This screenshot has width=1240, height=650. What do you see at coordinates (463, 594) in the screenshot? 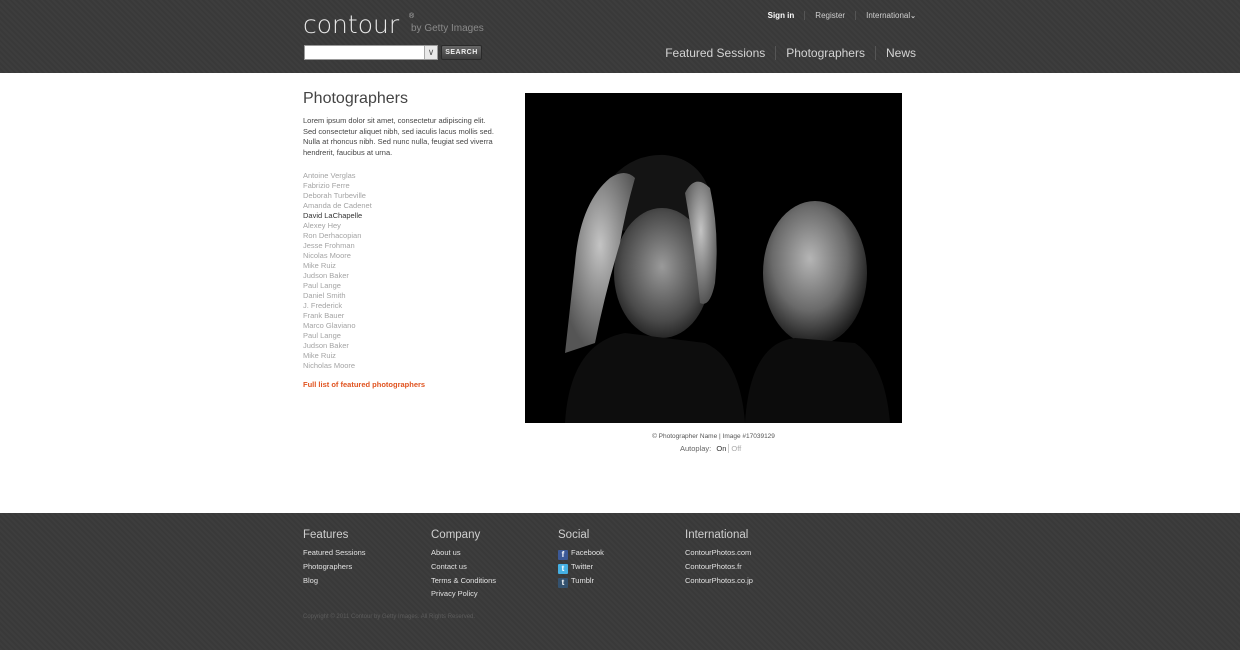
I see `footer-link: Privacy Policy` at bounding box center [463, 594].